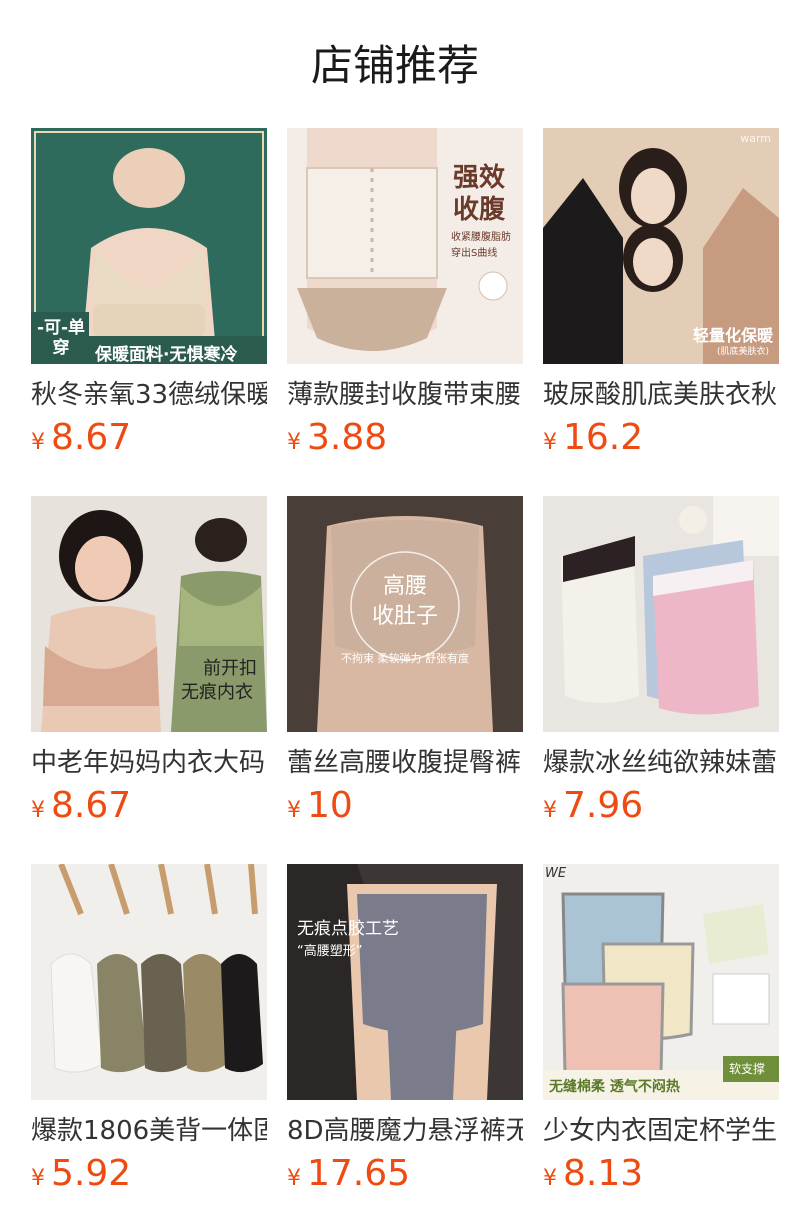 This screenshot has width=790, height=1232. Describe the element at coordinates (661, 395) in the screenshot. I see `product-name: 玻尿酸肌底美肤衣秋` at that location.